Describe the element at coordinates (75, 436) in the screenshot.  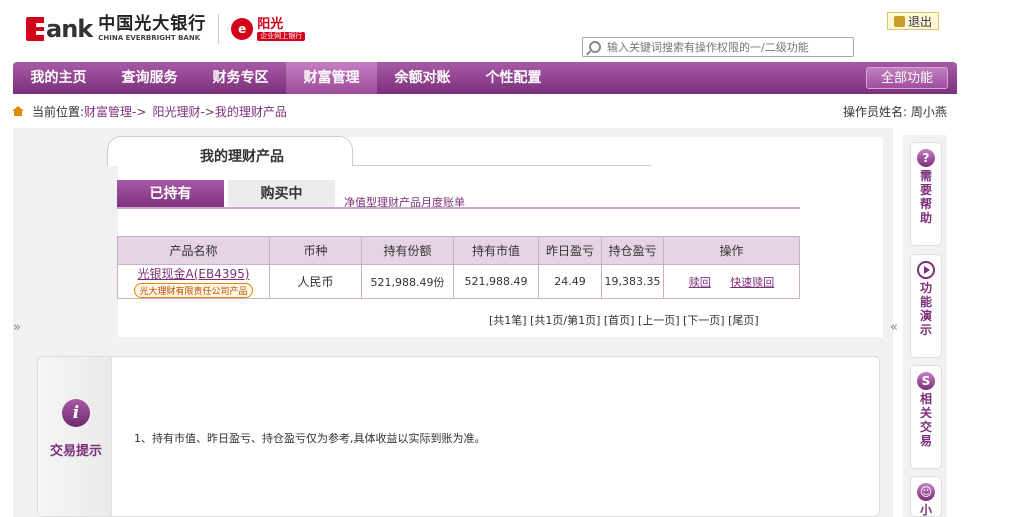
I see `tips-sidebar` at that location.